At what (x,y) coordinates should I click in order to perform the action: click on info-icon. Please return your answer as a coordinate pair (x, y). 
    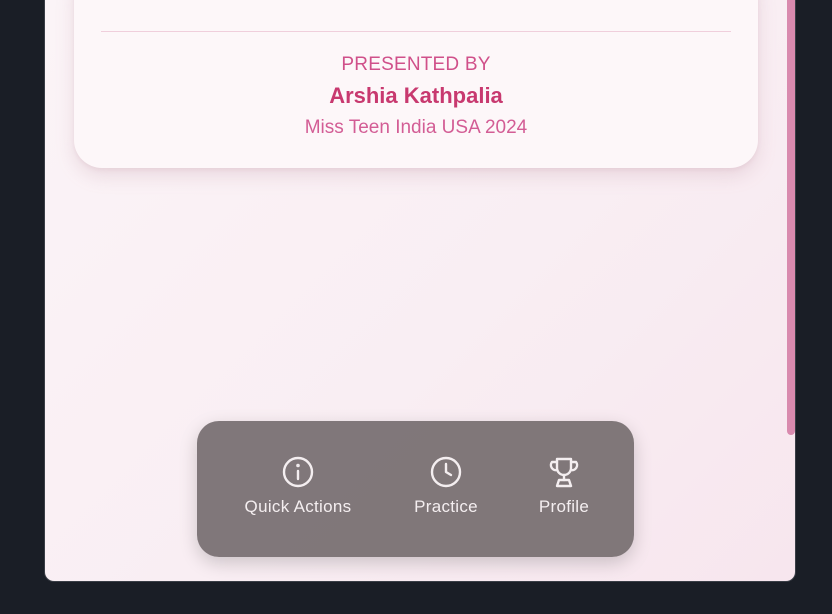
    Looking at the image, I should click on (298, 472).